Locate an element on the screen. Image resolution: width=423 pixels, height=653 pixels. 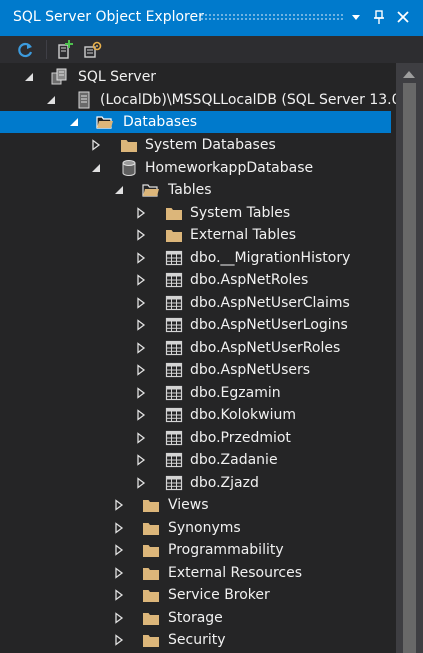
tree-node-table: dbo.AspNetUserClaims is located at coordinates (195, 303).